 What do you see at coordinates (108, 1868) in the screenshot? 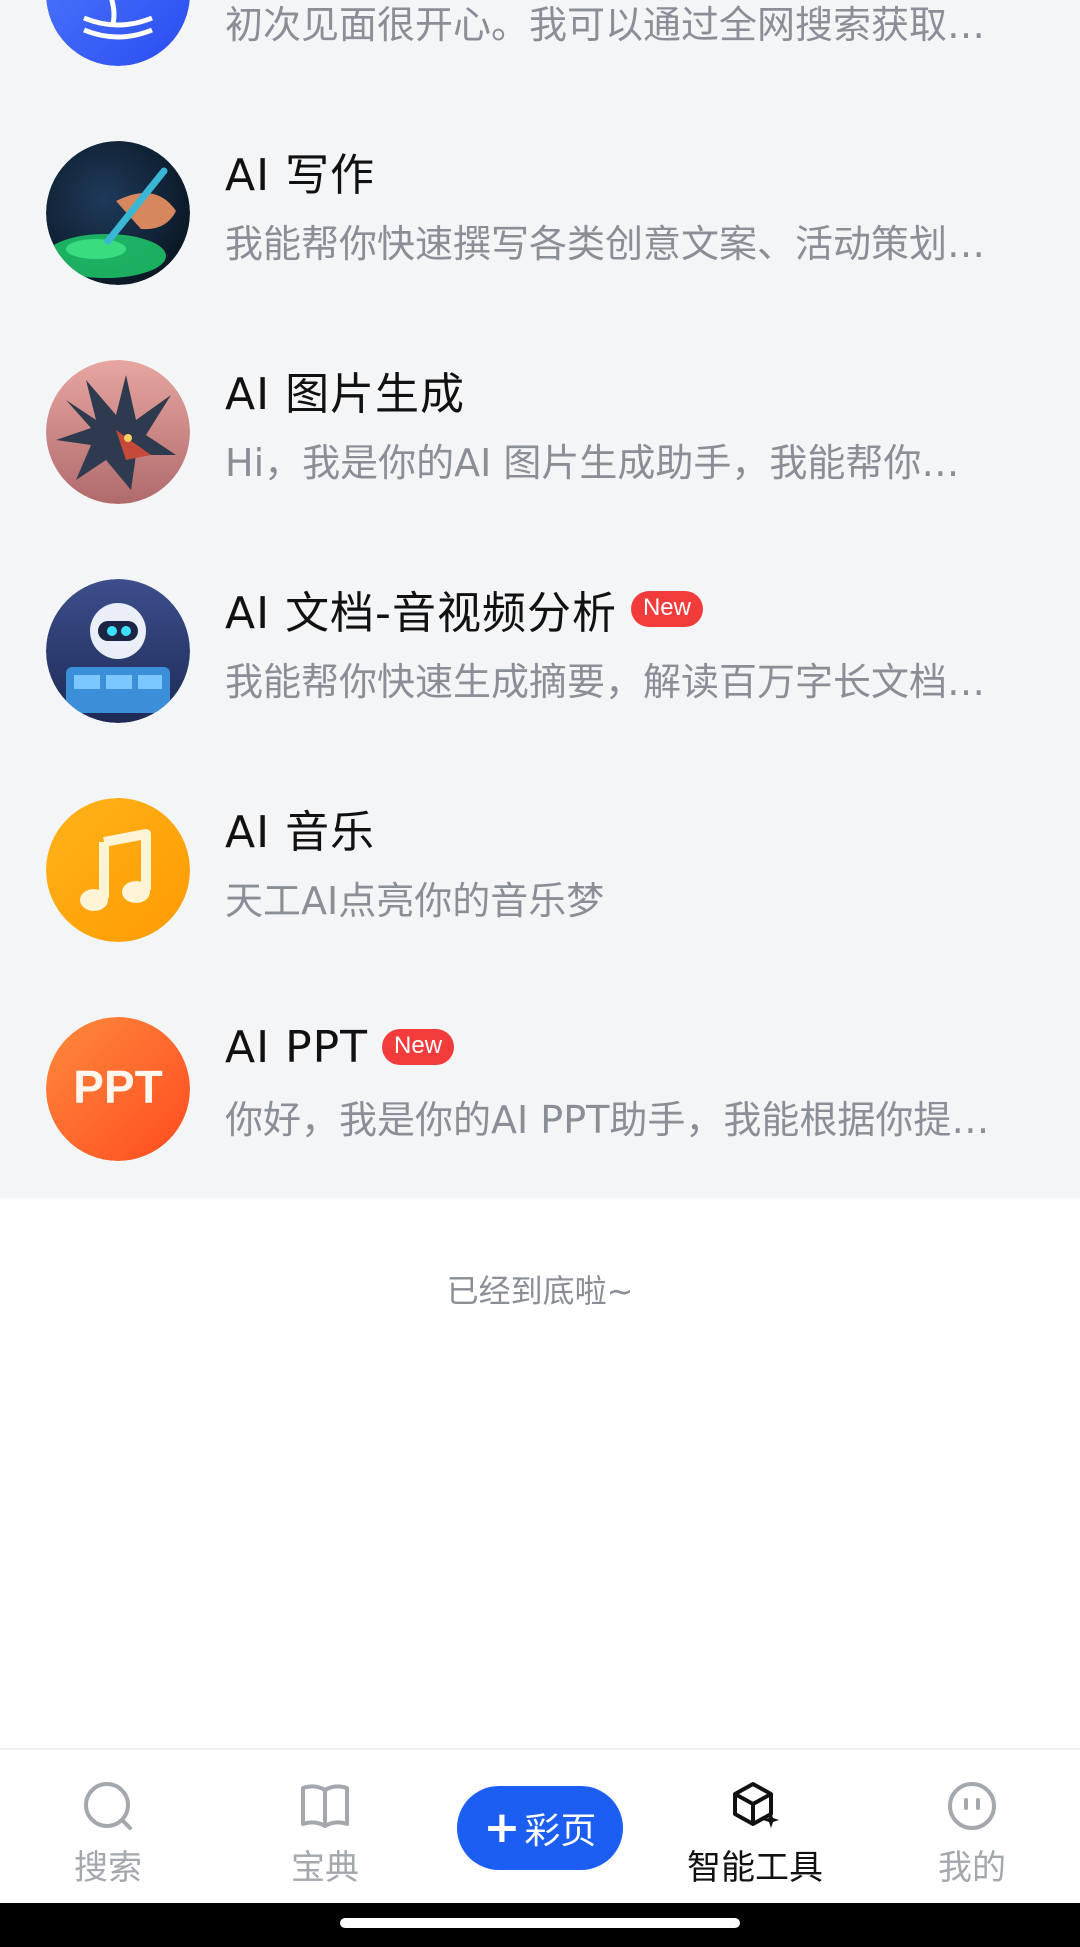
I see `tab-search-label: 搜索` at bounding box center [108, 1868].